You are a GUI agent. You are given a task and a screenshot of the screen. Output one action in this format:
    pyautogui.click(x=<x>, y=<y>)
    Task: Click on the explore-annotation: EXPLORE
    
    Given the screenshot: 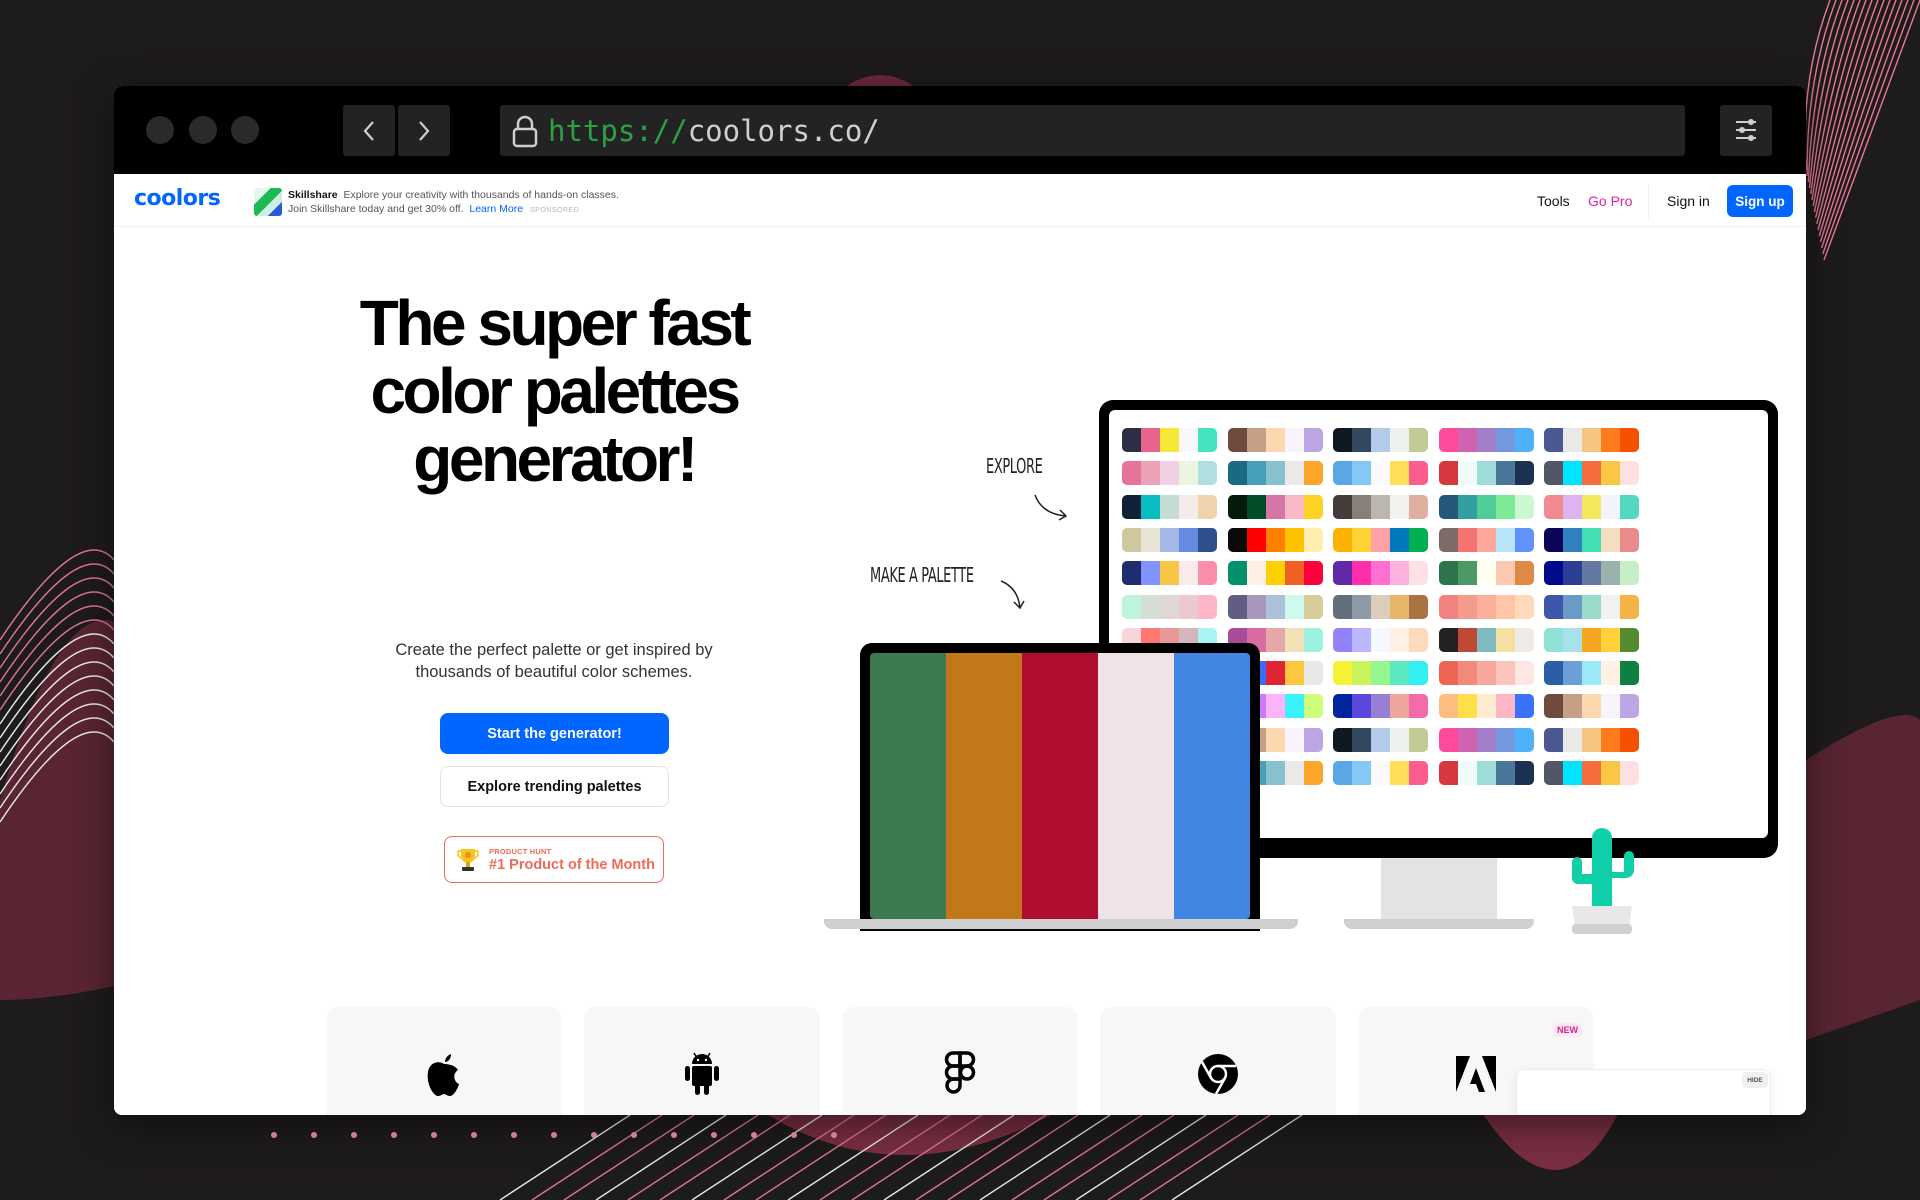 What is the action you would take?
    pyautogui.click(x=1014, y=466)
    